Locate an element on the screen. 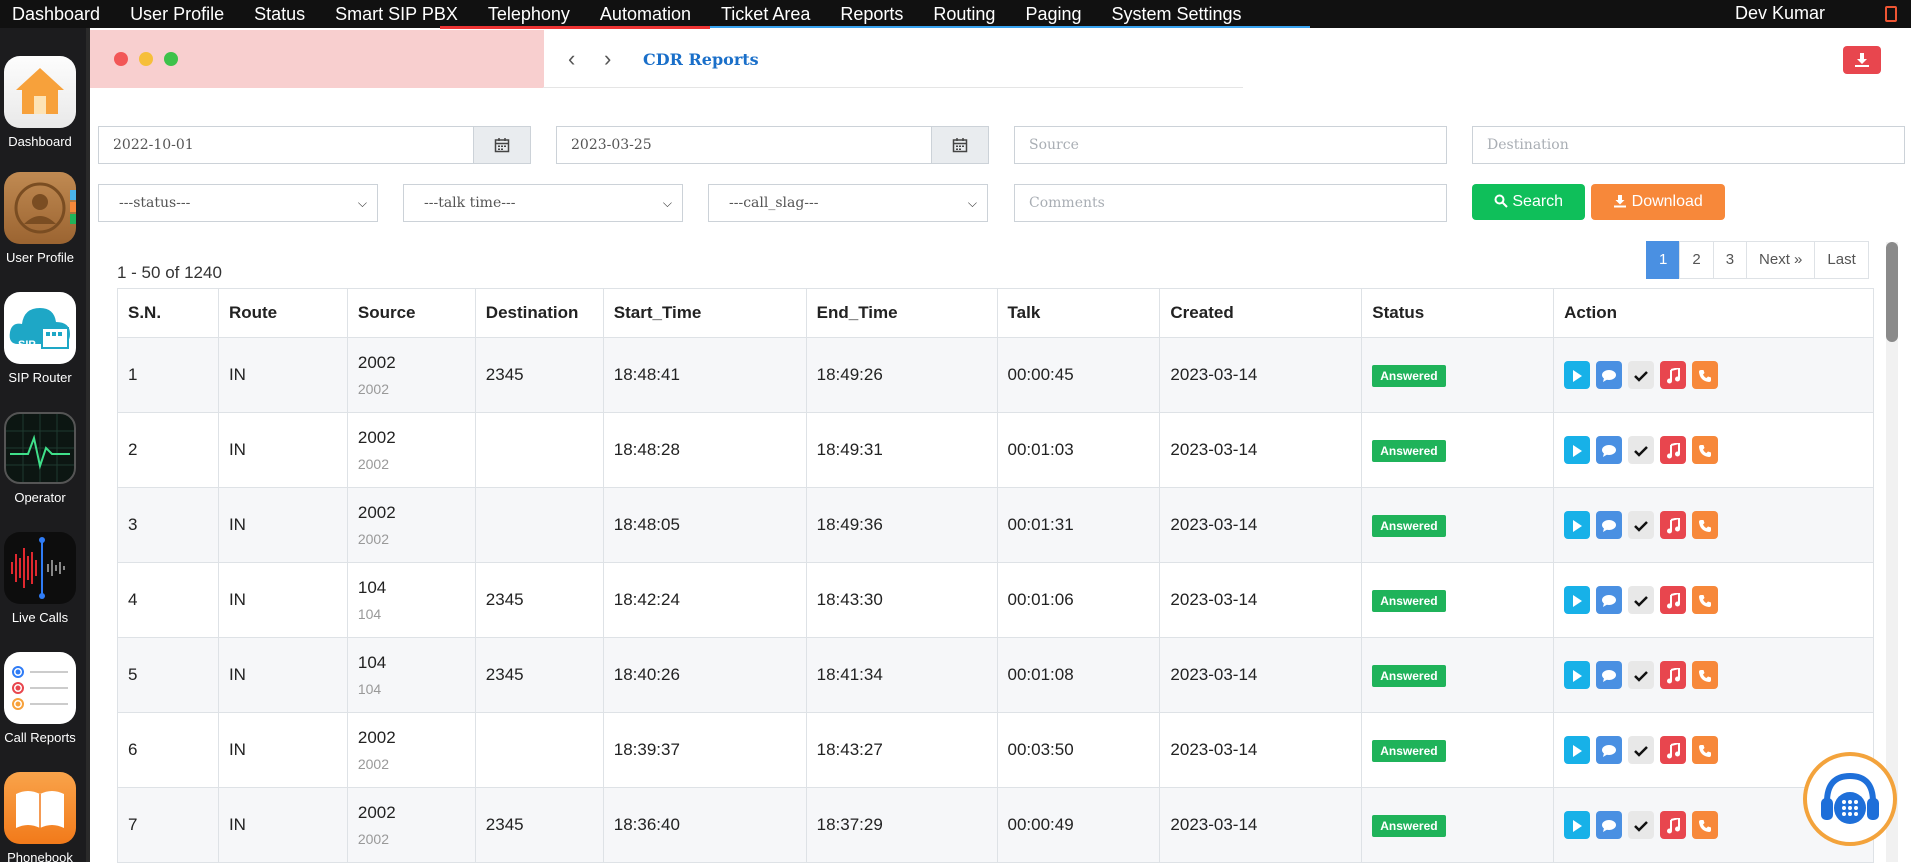 This screenshot has width=1911, height=865. page-2: 2 is located at coordinates (1696, 260).